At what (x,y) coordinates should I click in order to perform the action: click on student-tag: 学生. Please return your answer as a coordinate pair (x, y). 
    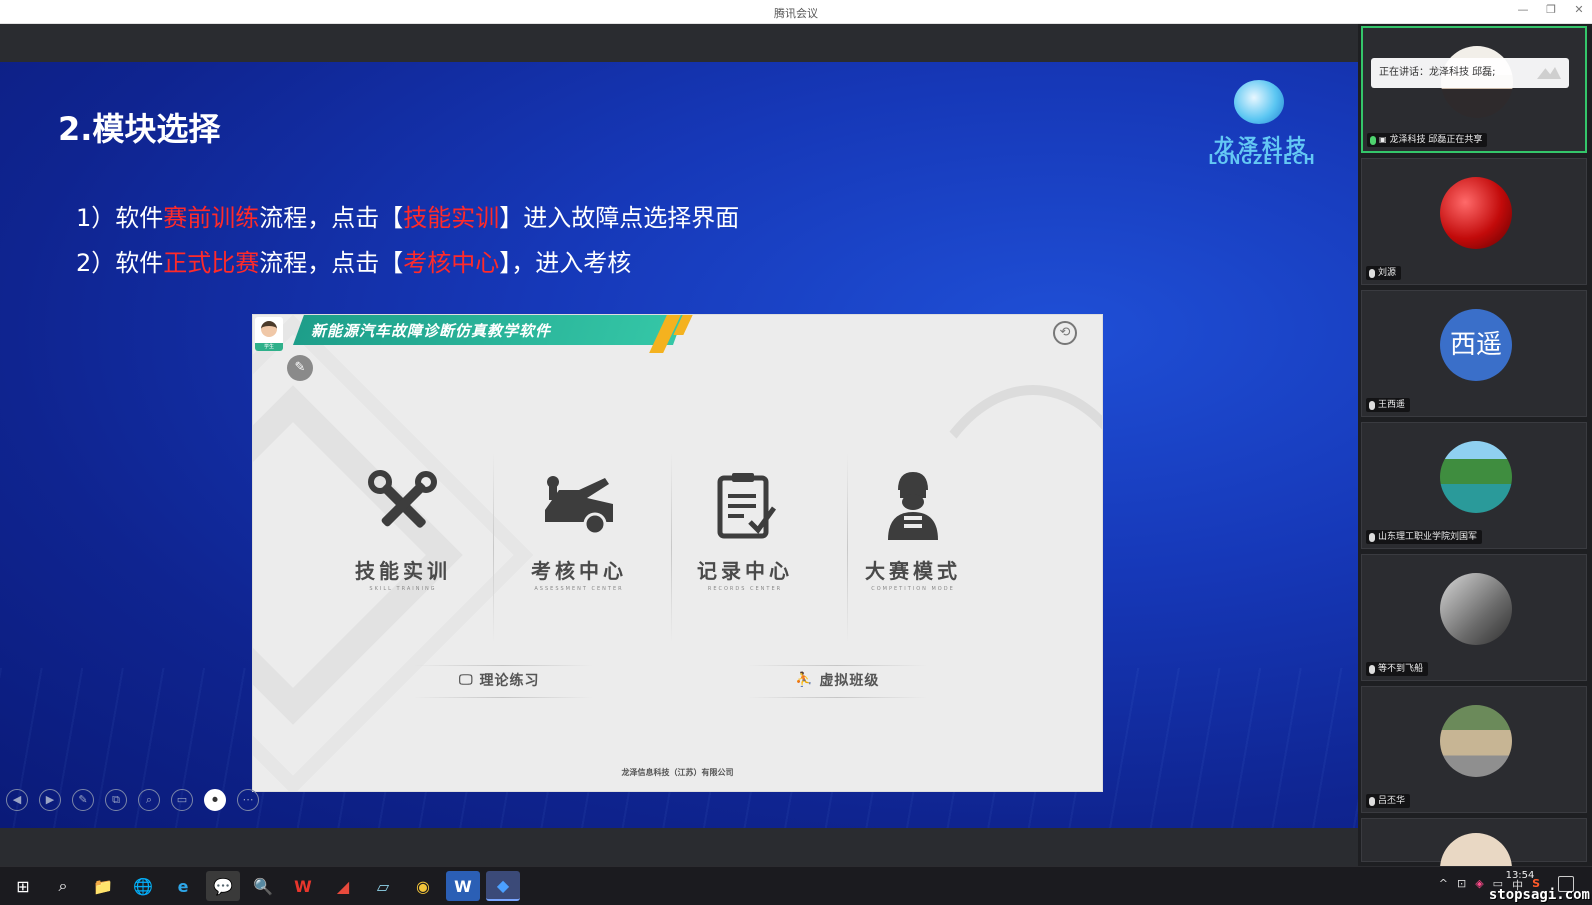
    Looking at the image, I should click on (269, 347).